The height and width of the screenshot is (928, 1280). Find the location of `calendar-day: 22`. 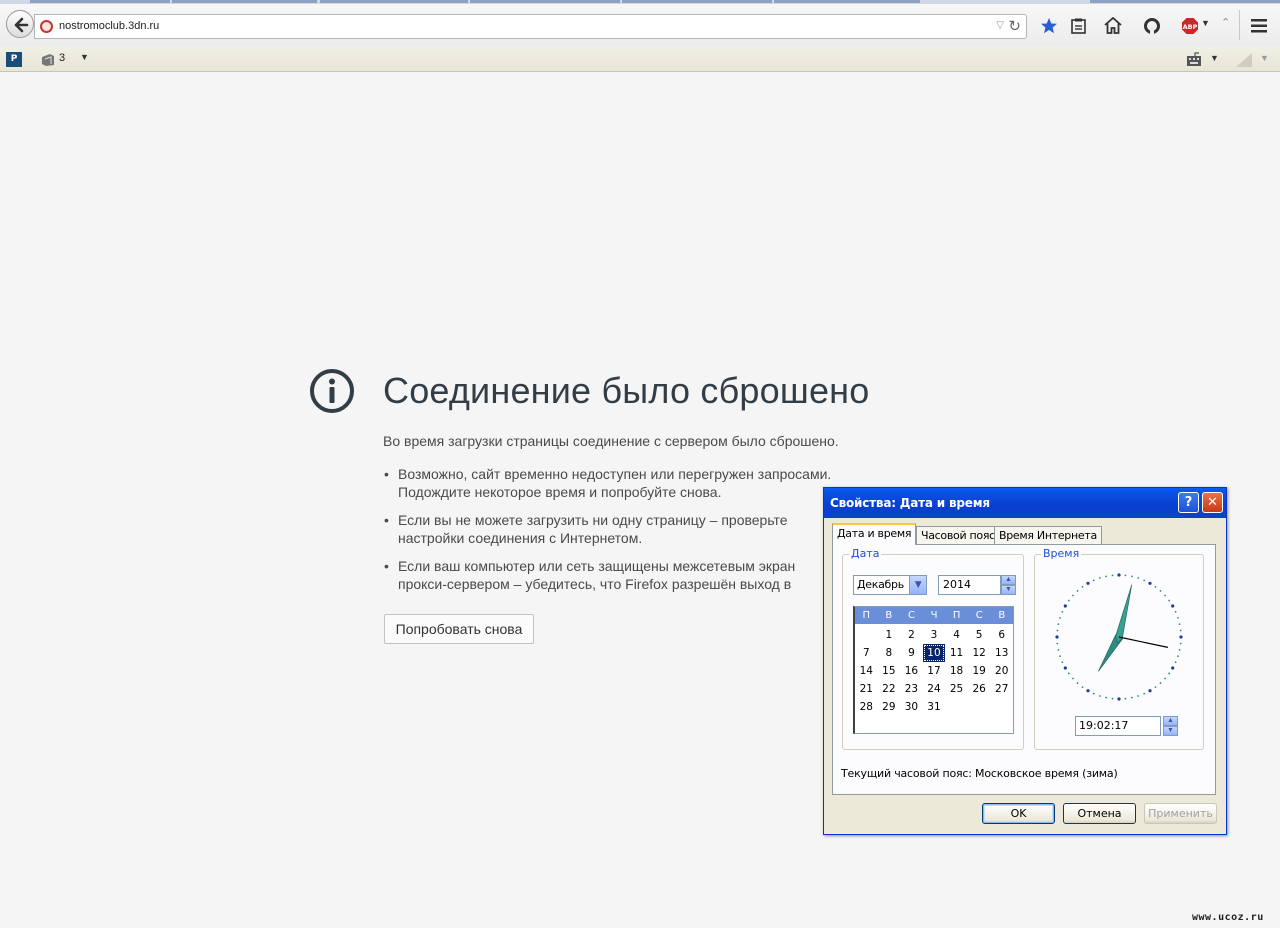

calendar-day: 22 is located at coordinates (889, 689).